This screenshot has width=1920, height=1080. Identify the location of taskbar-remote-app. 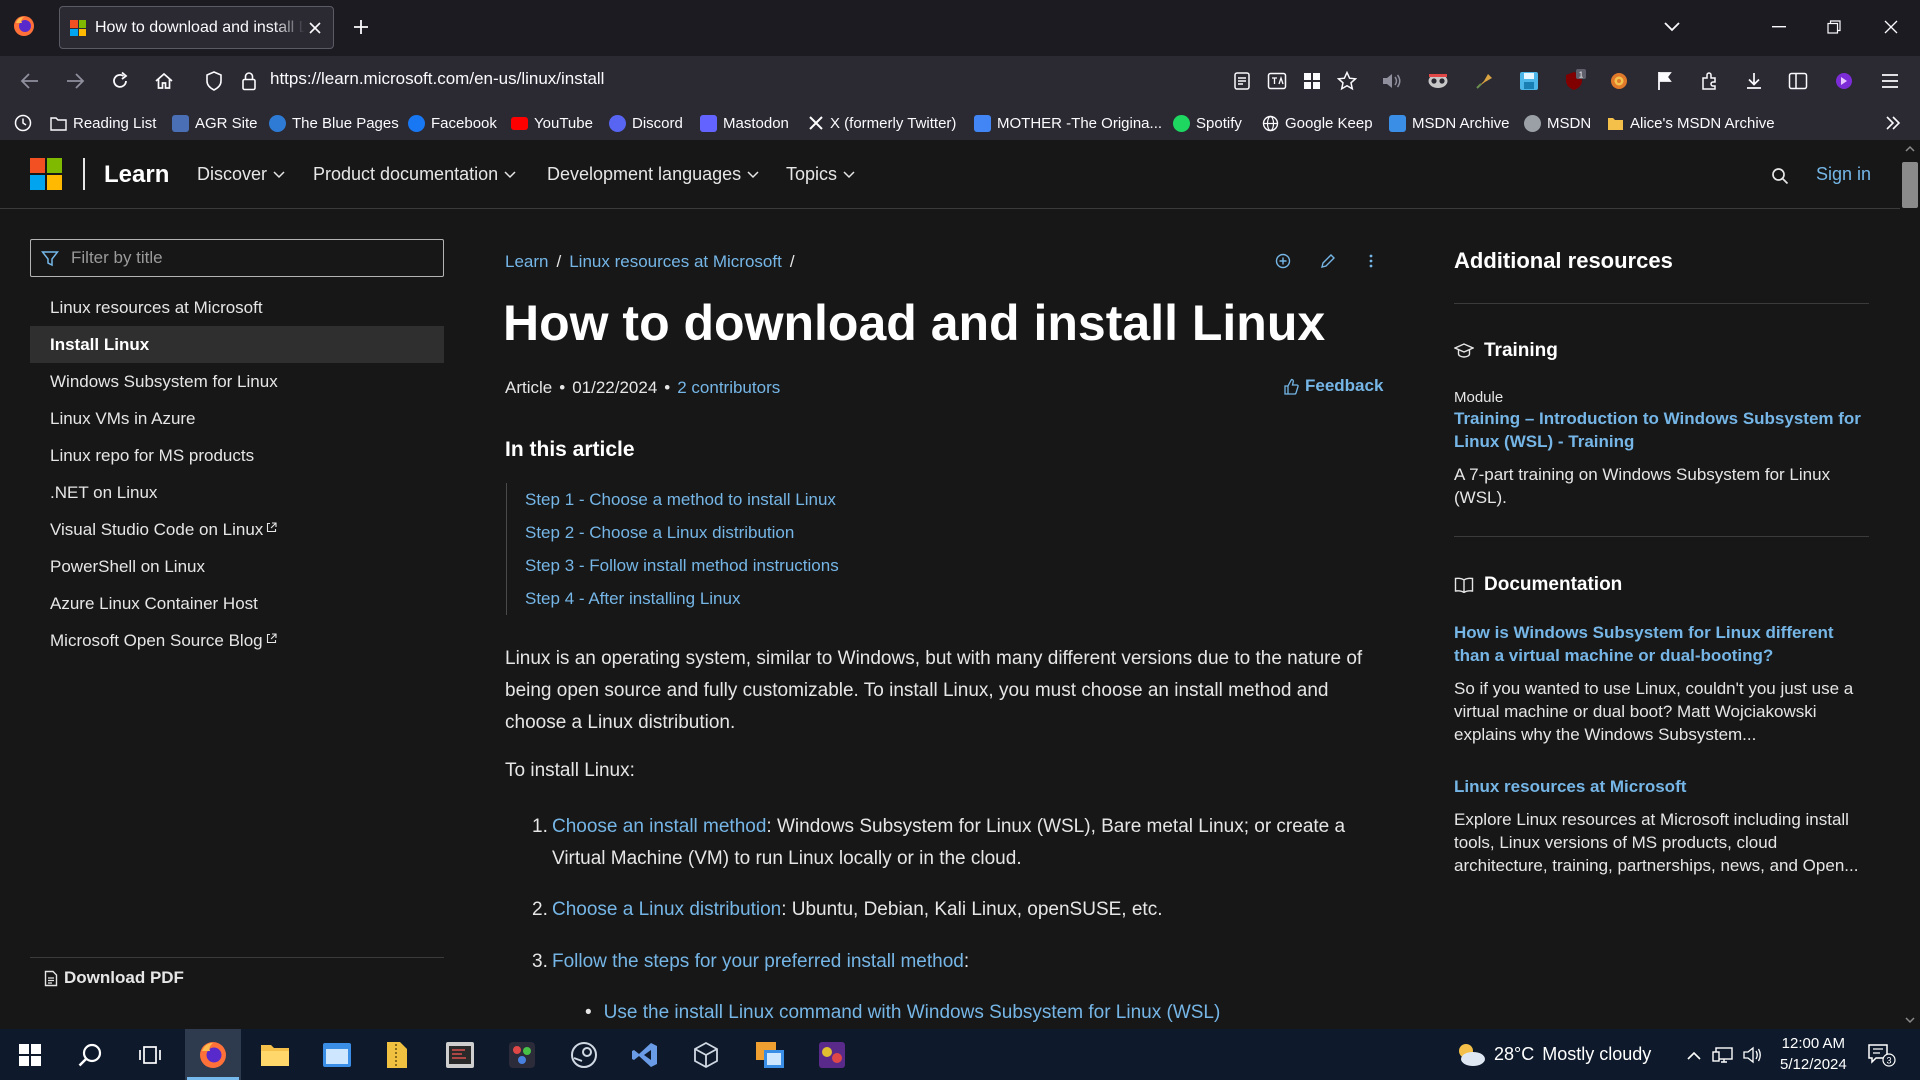
(770, 1054).